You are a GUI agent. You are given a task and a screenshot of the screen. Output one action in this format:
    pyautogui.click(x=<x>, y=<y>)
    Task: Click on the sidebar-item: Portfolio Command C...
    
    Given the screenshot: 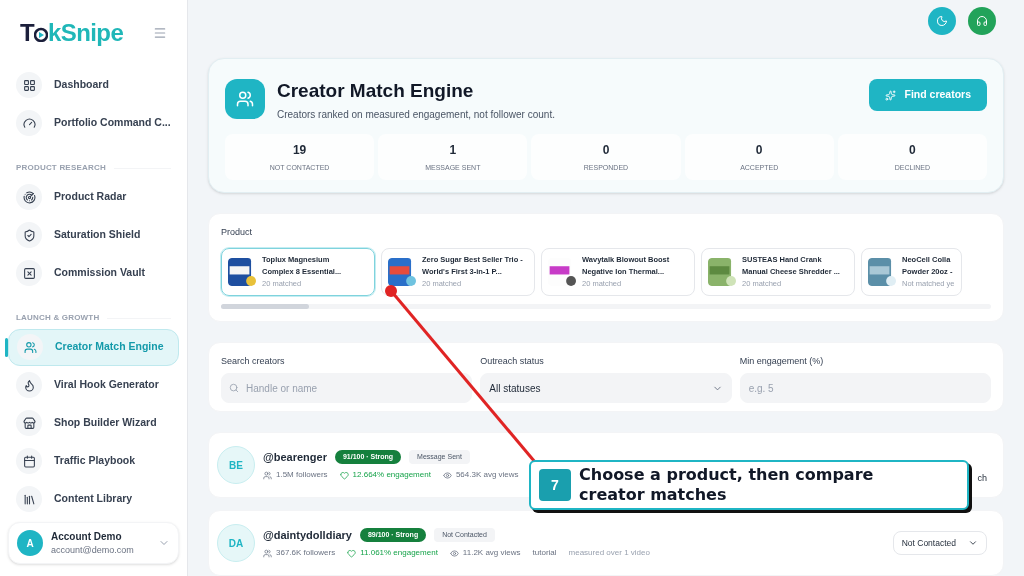 What is the action you would take?
    pyautogui.click(x=93, y=123)
    